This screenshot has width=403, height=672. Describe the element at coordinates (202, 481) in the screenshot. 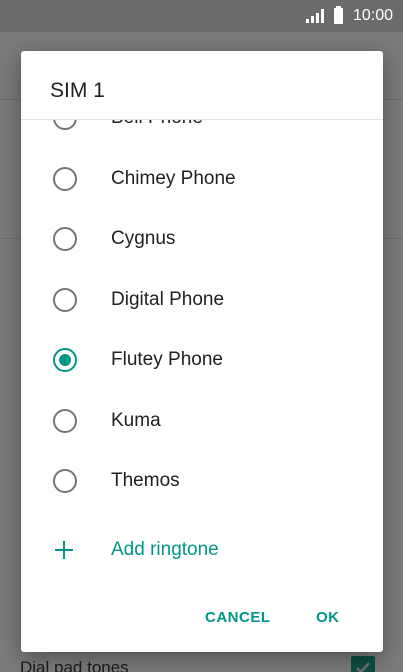

I see `ringtone-option: Themos` at that location.